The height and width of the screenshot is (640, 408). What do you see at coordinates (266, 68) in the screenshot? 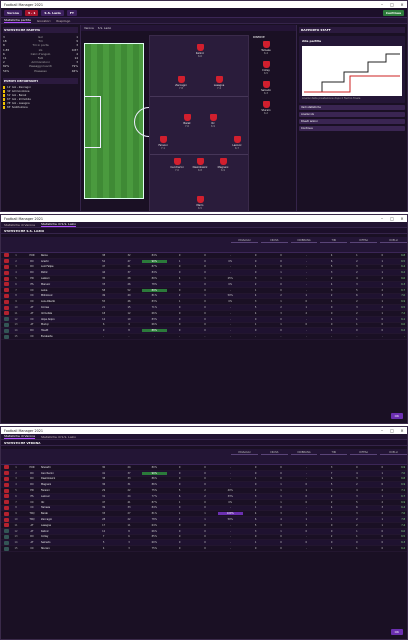
I see `sub-marker: Colley 6.5` at bounding box center [266, 68].